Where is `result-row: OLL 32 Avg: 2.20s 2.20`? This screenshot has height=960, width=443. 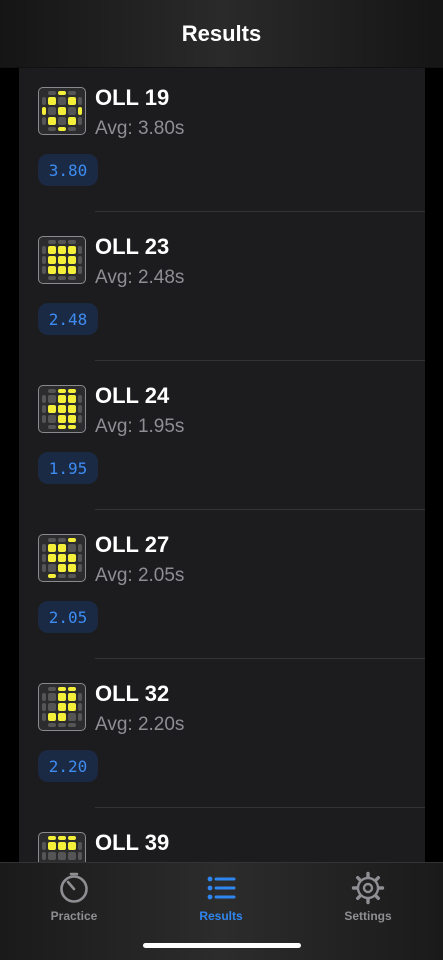 result-row: OLL 32 Avg: 2.20s 2.20 is located at coordinates (222, 733).